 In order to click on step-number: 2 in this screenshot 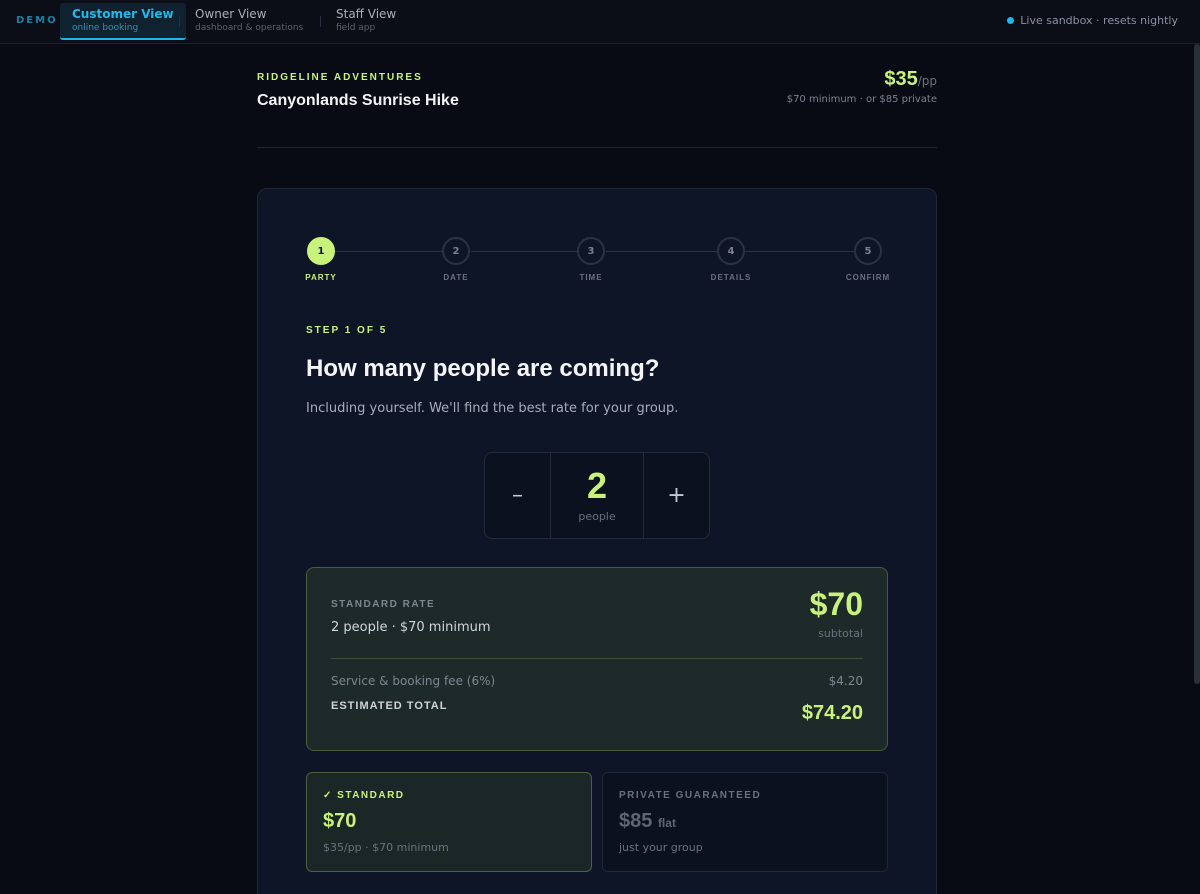, I will do `click(456, 251)`.